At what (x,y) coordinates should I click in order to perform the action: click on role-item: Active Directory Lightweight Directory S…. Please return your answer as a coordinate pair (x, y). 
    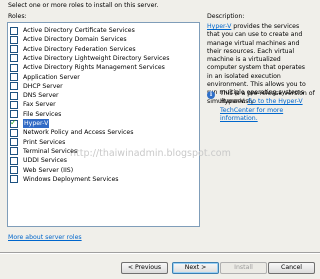
    Looking at the image, I should click on (89, 58).